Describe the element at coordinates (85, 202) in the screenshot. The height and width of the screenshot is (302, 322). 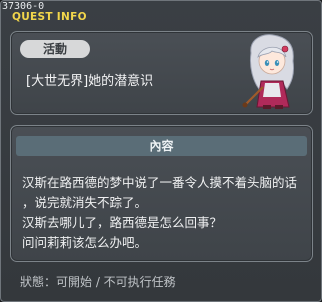
I see `description-line: ，说完就消失不踪了。` at that location.